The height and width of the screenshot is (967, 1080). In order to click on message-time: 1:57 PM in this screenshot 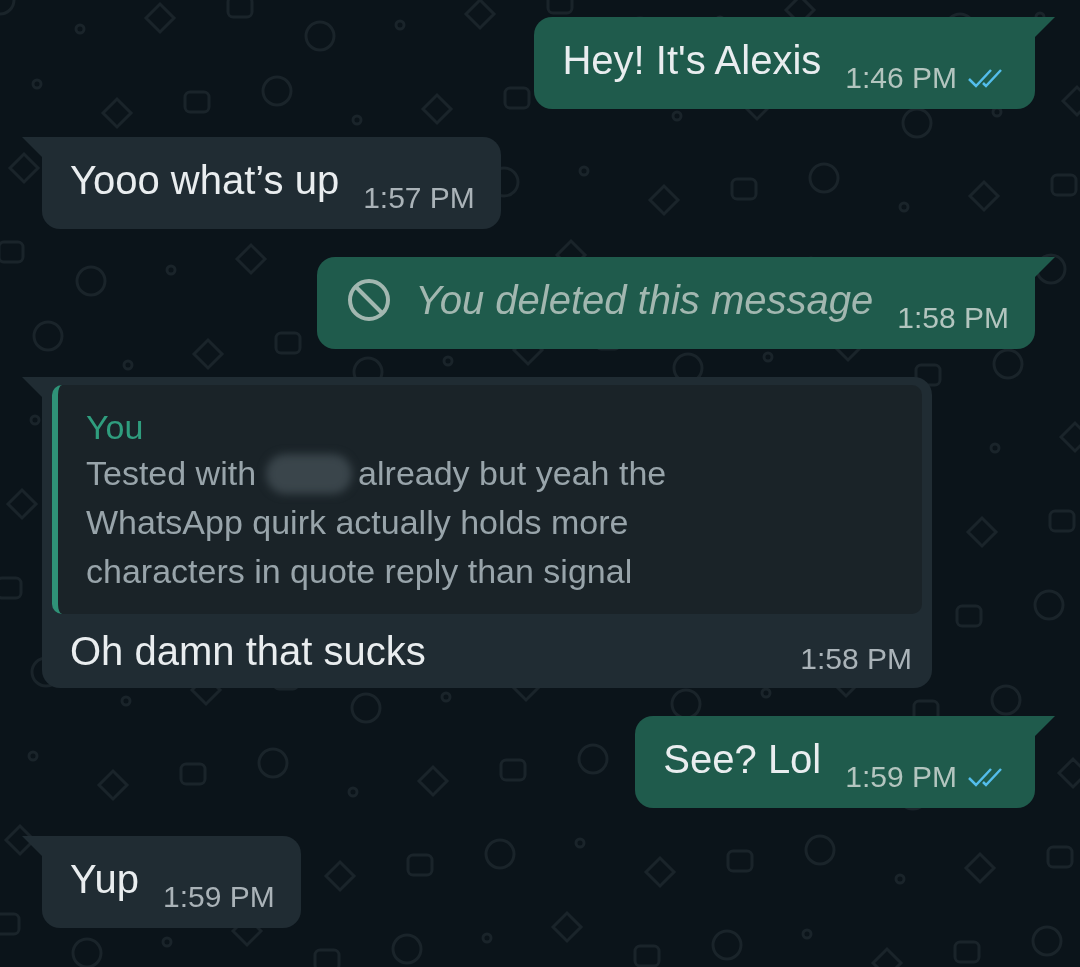, I will do `click(419, 198)`.